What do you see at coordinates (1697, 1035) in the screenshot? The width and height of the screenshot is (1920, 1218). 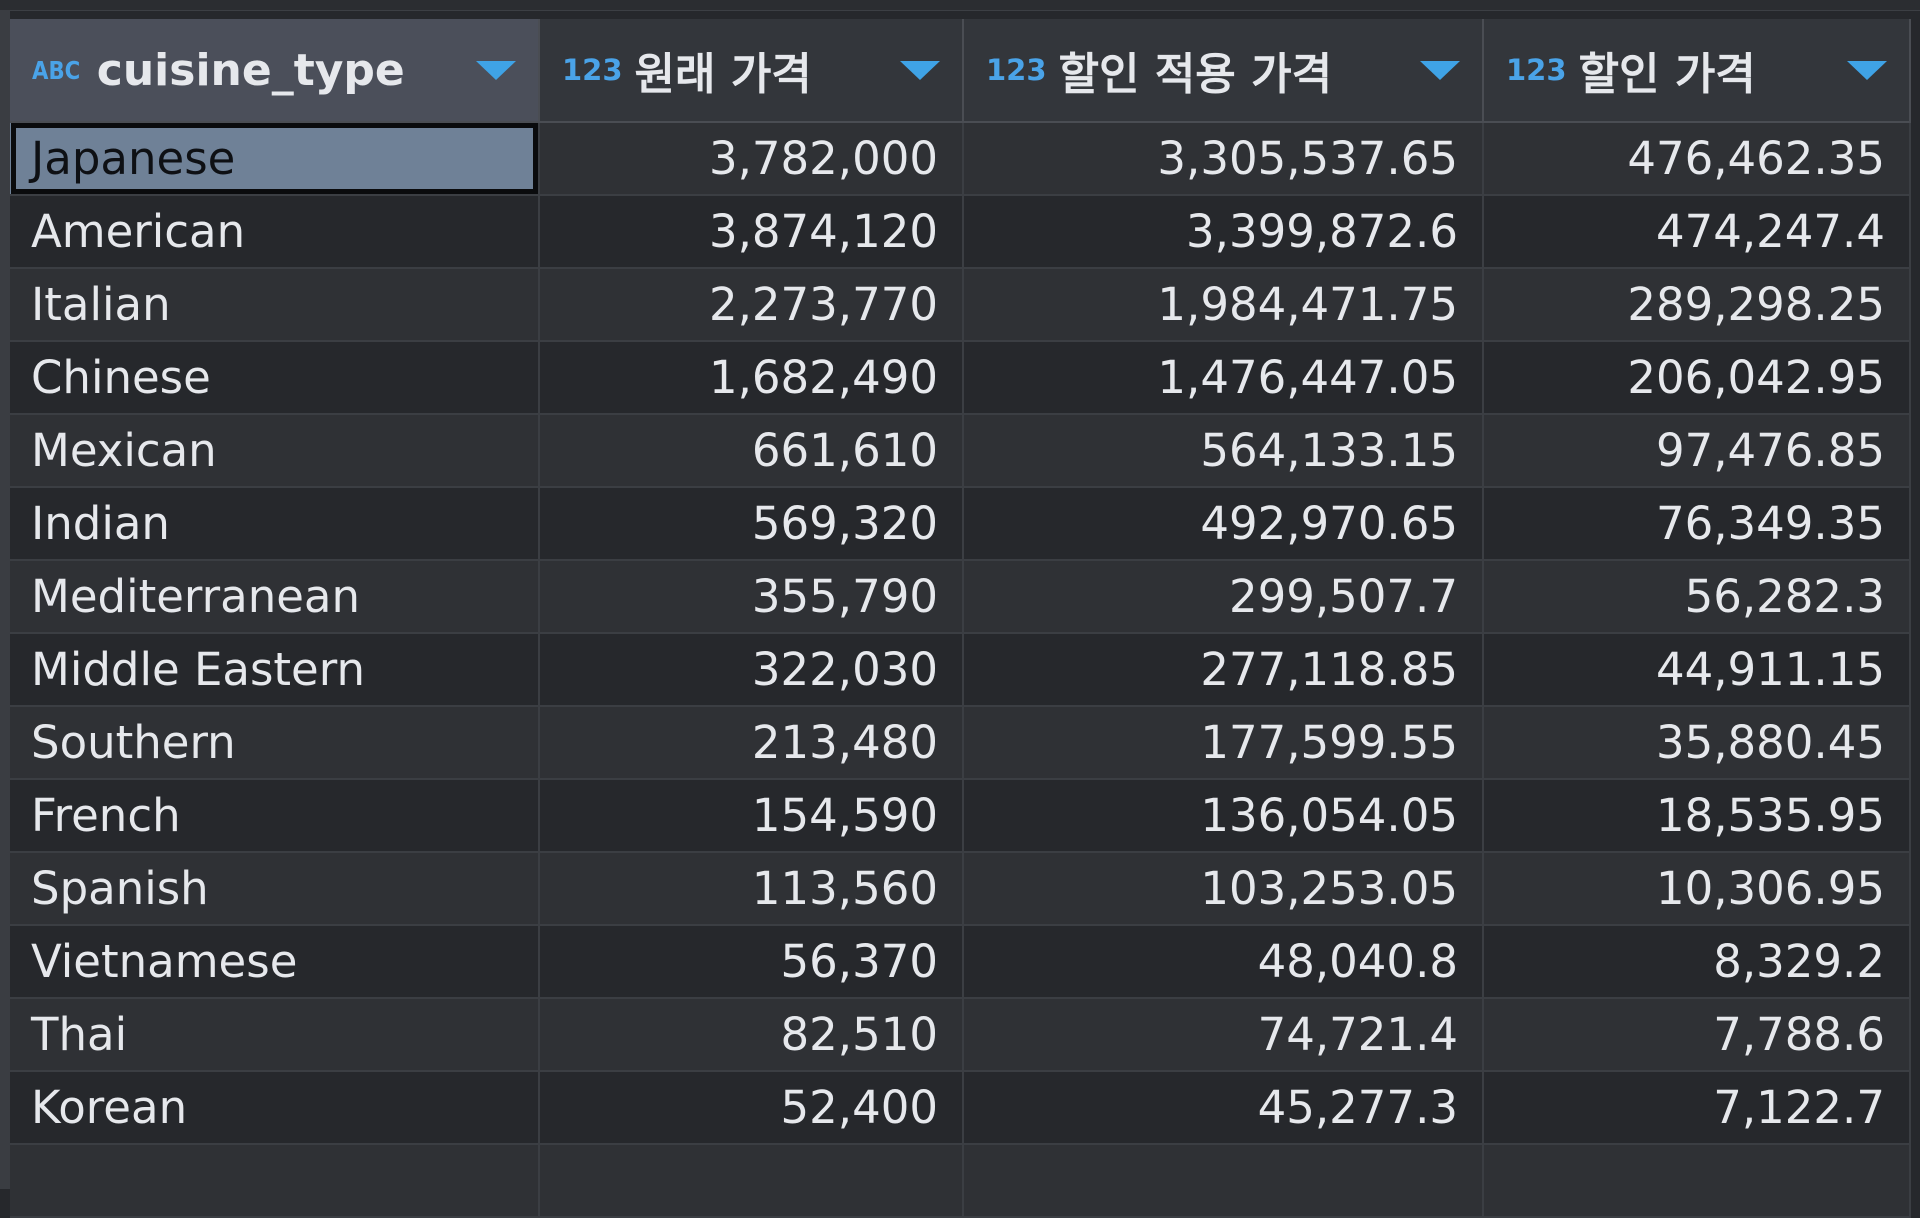 I see `table-cell-discount-amount: 7,788.6` at bounding box center [1697, 1035].